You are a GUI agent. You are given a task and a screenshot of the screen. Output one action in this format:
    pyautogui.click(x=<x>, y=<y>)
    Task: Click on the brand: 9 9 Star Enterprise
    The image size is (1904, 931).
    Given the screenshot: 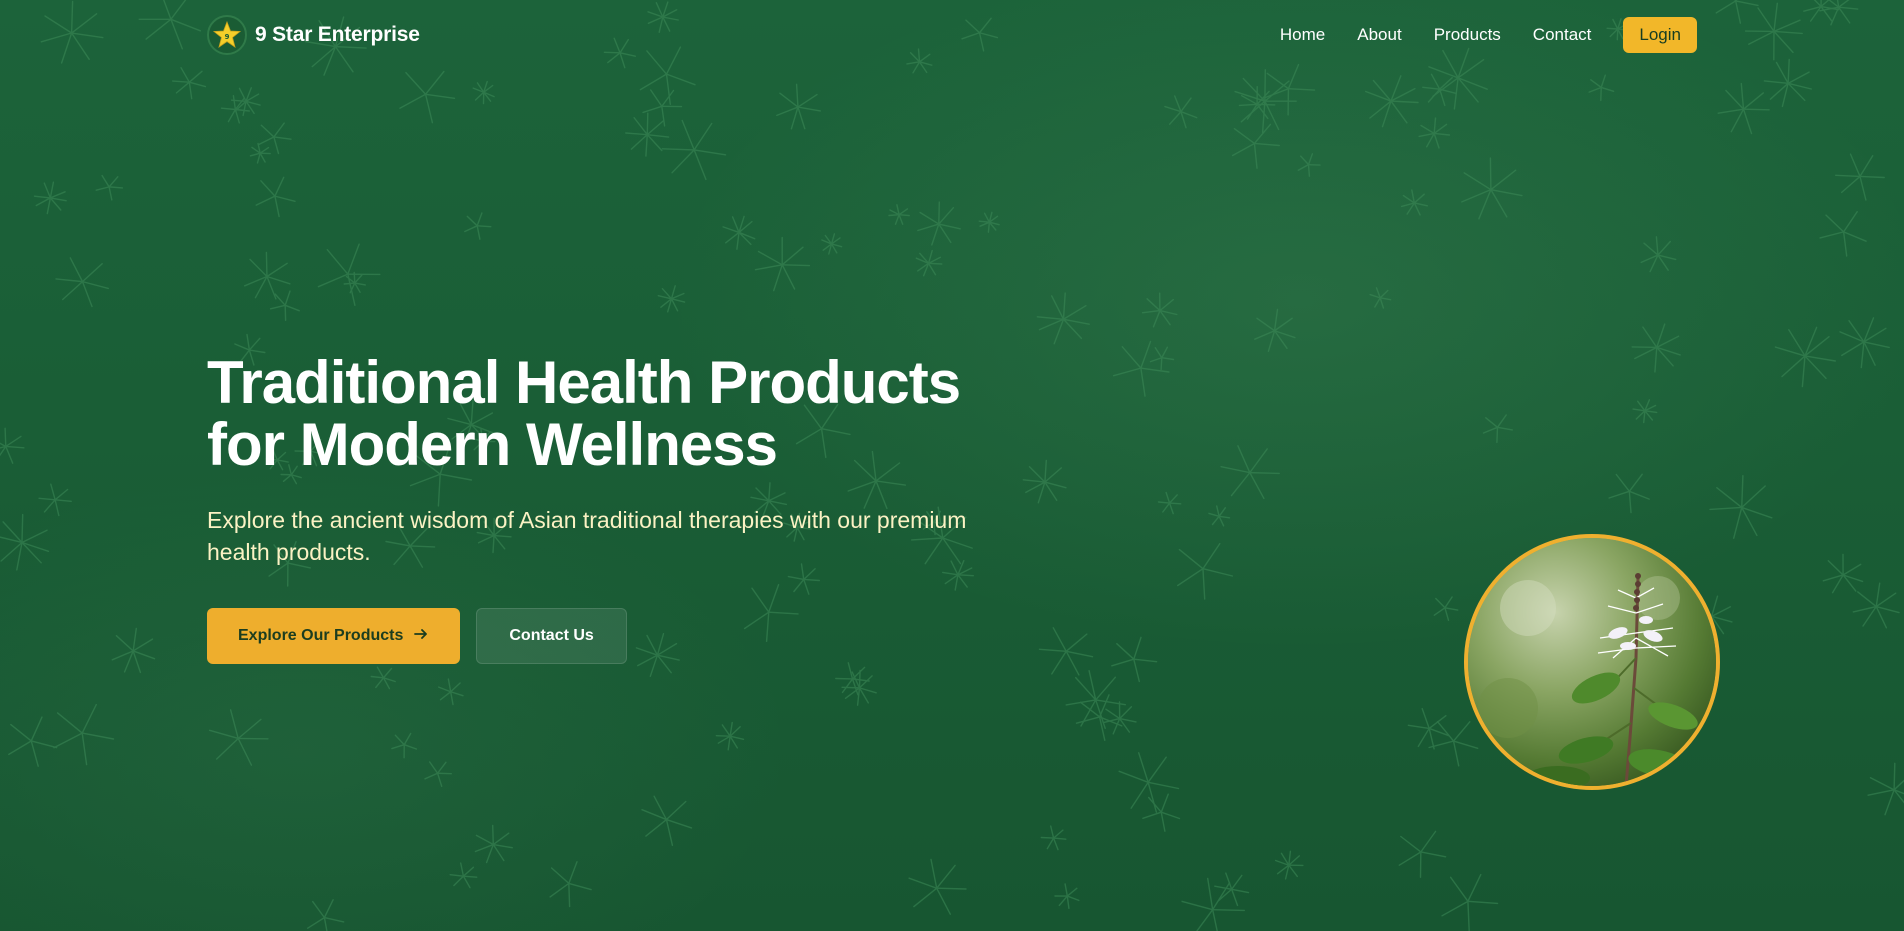 What is the action you would take?
    pyautogui.click(x=313, y=35)
    